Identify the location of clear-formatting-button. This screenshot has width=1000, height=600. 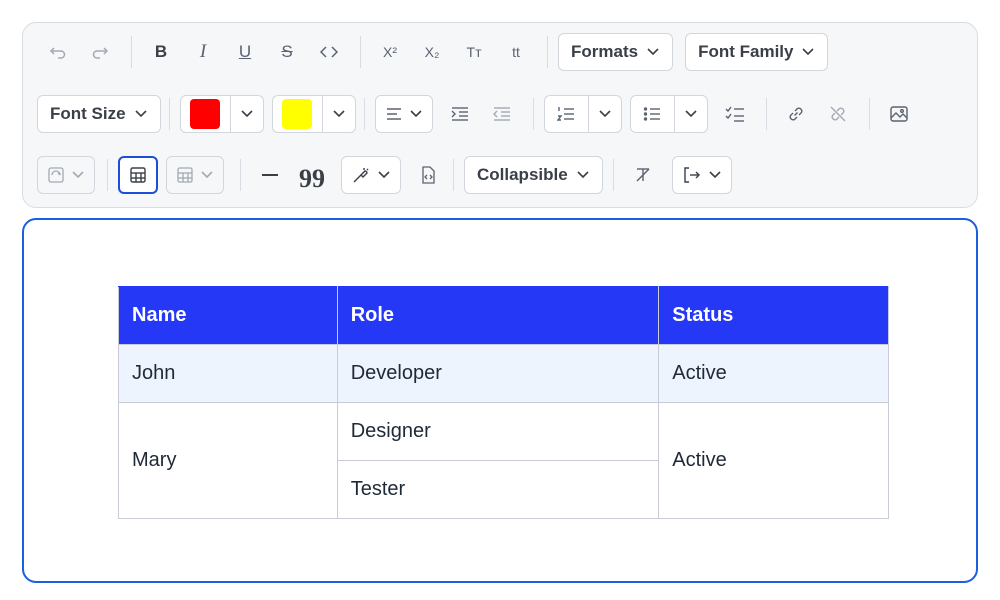
(643, 175).